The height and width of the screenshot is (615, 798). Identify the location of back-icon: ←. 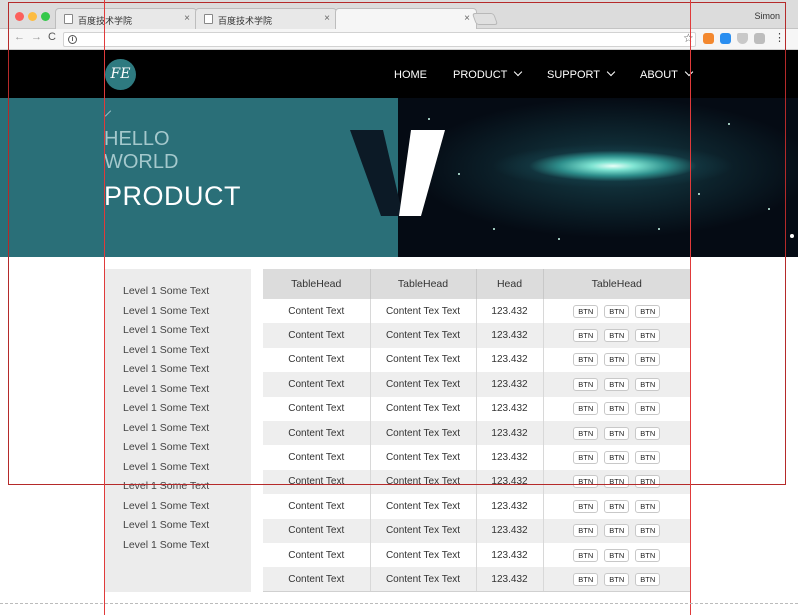
(19, 37).